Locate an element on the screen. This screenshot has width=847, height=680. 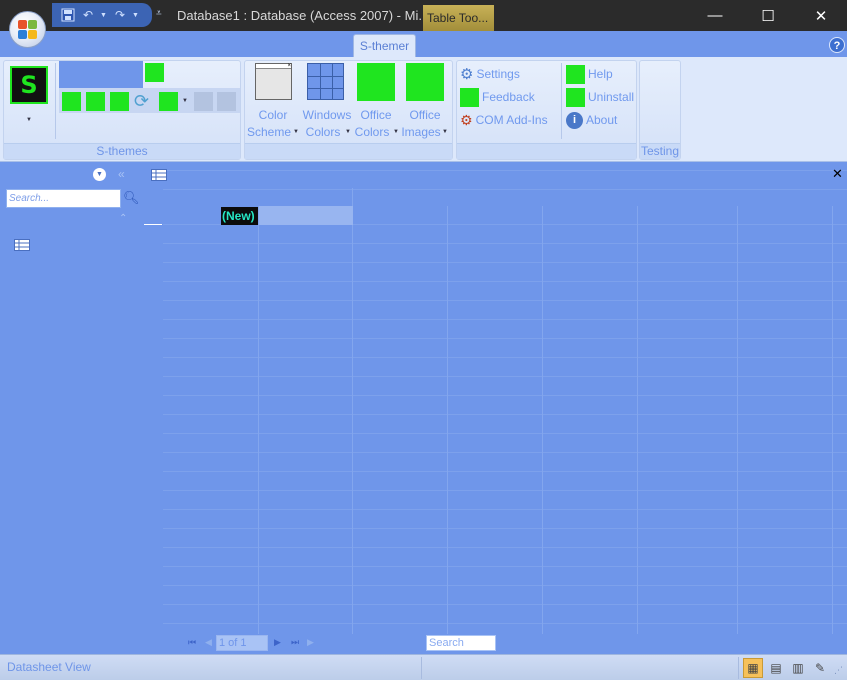
refresh-icon: ⟳ is located at coordinates (141, 101).